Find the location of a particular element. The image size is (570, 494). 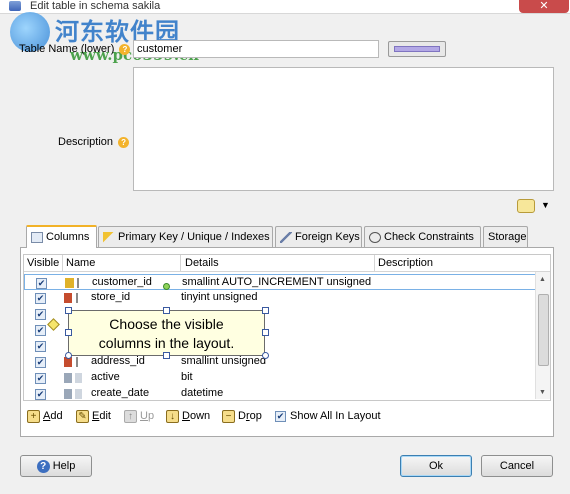

window-title: Edit table in schema sakila is located at coordinates (95, 6).